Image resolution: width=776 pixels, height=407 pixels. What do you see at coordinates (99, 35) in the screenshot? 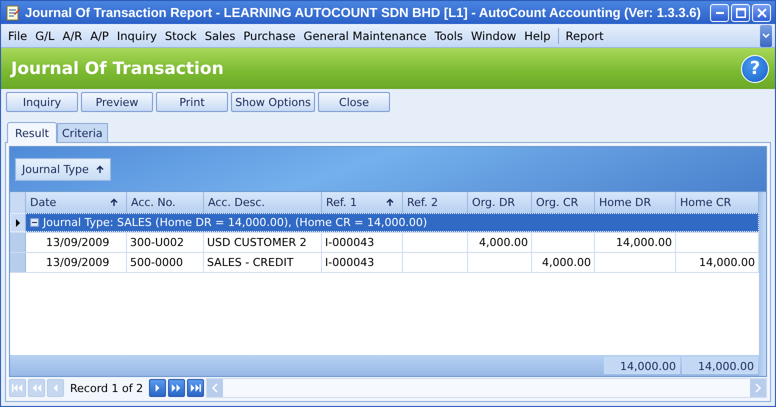
I see `menu-item: A/P` at bounding box center [99, 35].